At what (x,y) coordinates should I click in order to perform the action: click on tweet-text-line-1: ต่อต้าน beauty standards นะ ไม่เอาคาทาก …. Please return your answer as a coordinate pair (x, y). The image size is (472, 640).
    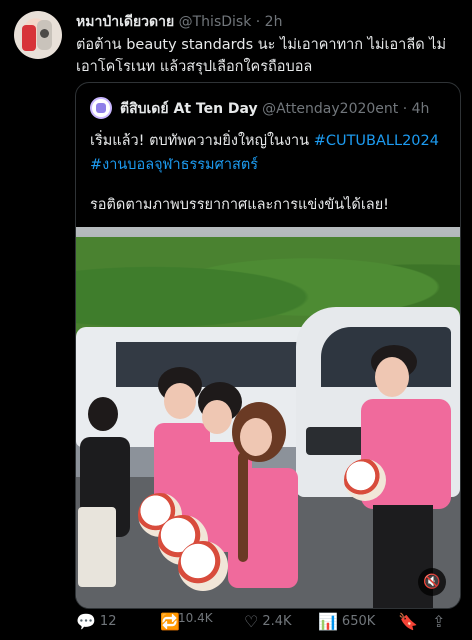
    Looking at the image, I should click on (261, 45).